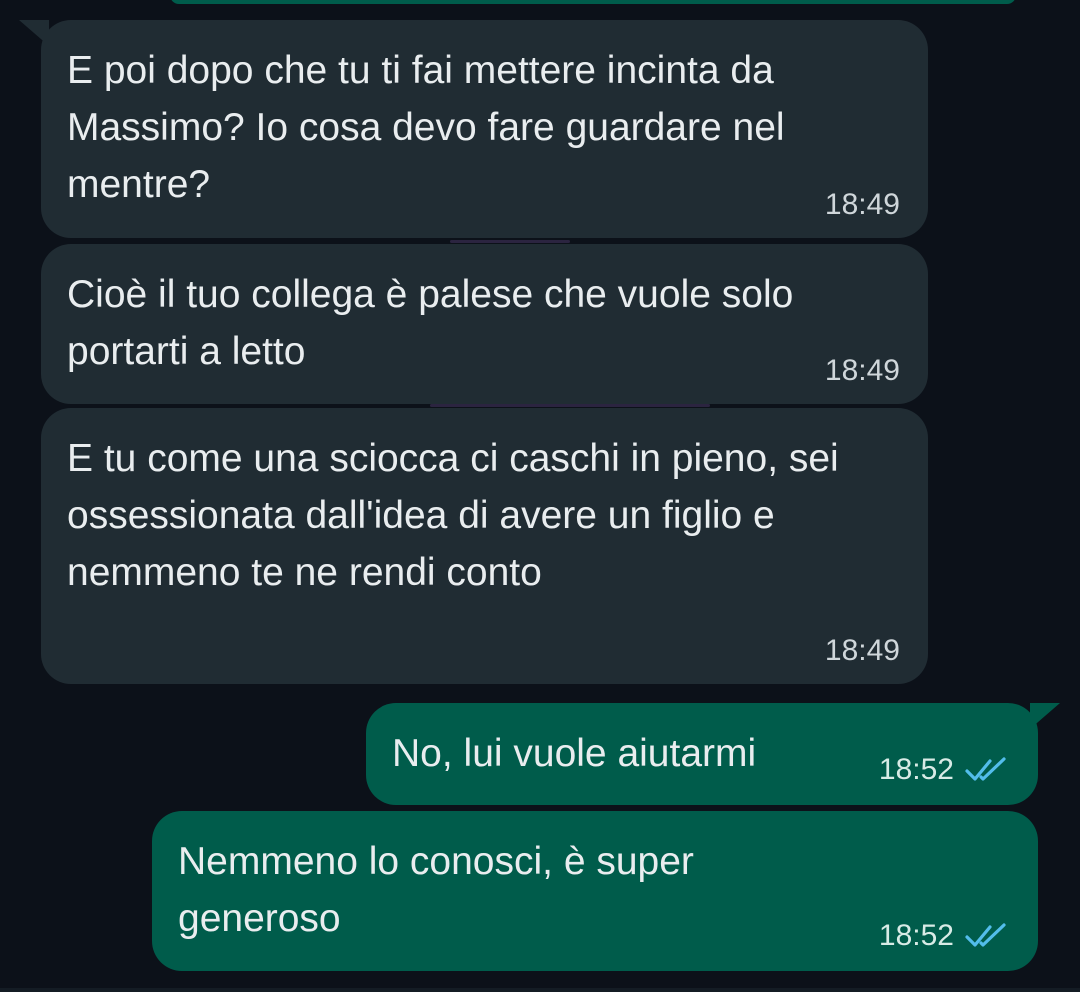 This screenshot has width=1080, height=992. What do you see at coordinates (540, 990) in the screenshot?
I see `next-message-bubble-edge` at bounding box center [540, 990].